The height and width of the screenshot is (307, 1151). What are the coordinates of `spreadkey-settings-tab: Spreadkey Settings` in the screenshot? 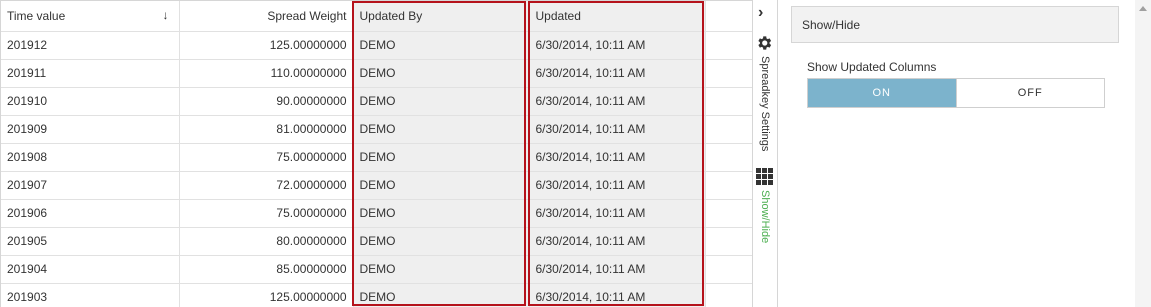 It's located at (764, 103).